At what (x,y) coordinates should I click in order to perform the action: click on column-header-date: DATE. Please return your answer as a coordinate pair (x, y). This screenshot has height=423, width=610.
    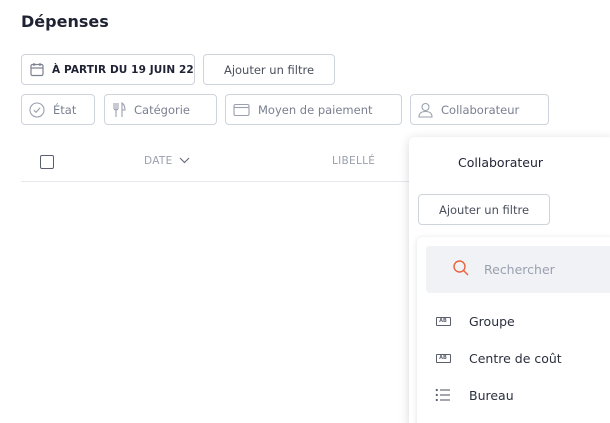
    Looking at the image, I should click on (167, 161).